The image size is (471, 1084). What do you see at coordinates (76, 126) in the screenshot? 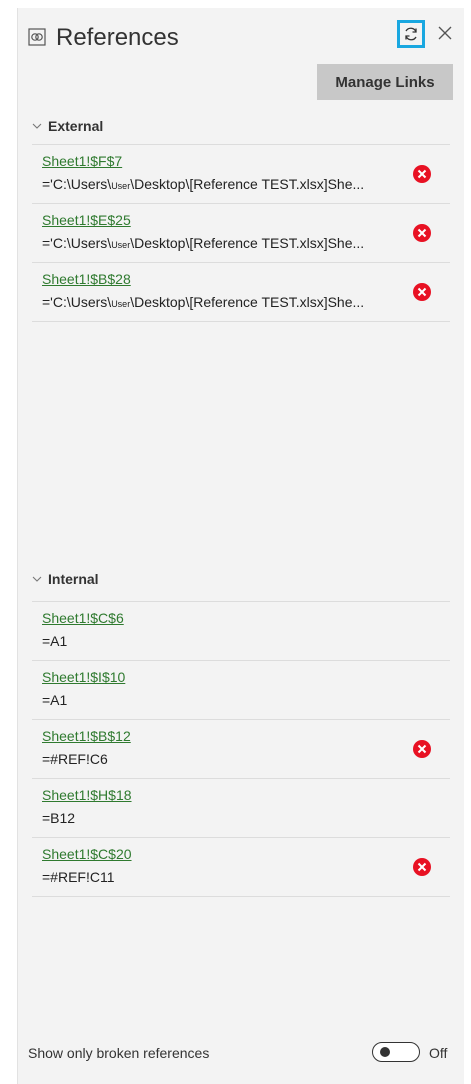
I see `external-section-label: External` at bounding box center [76, 126].